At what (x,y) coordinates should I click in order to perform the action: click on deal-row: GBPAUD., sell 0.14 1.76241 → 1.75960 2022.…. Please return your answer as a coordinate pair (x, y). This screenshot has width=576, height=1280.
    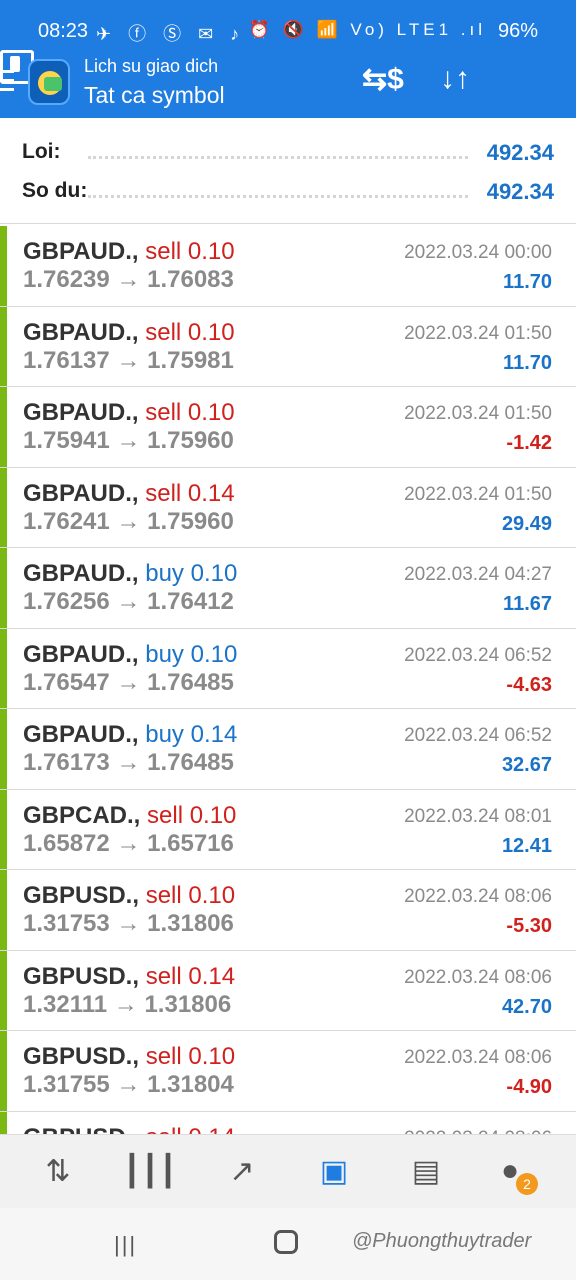
    Looking at the image, I should click on (288, 507).